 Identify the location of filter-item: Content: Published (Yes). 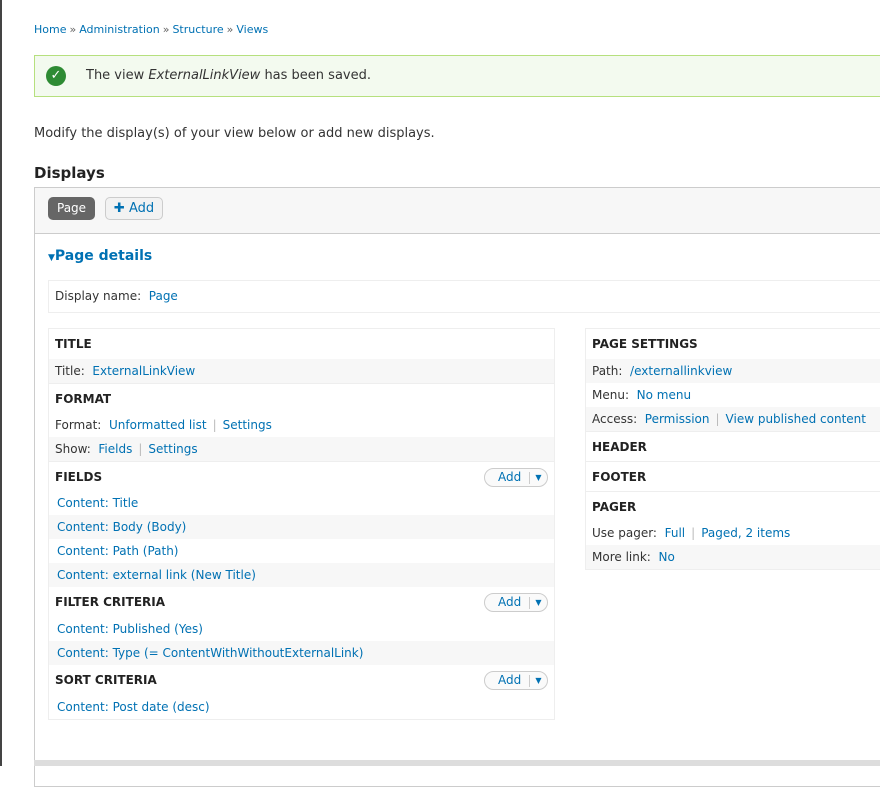
(301, 629).